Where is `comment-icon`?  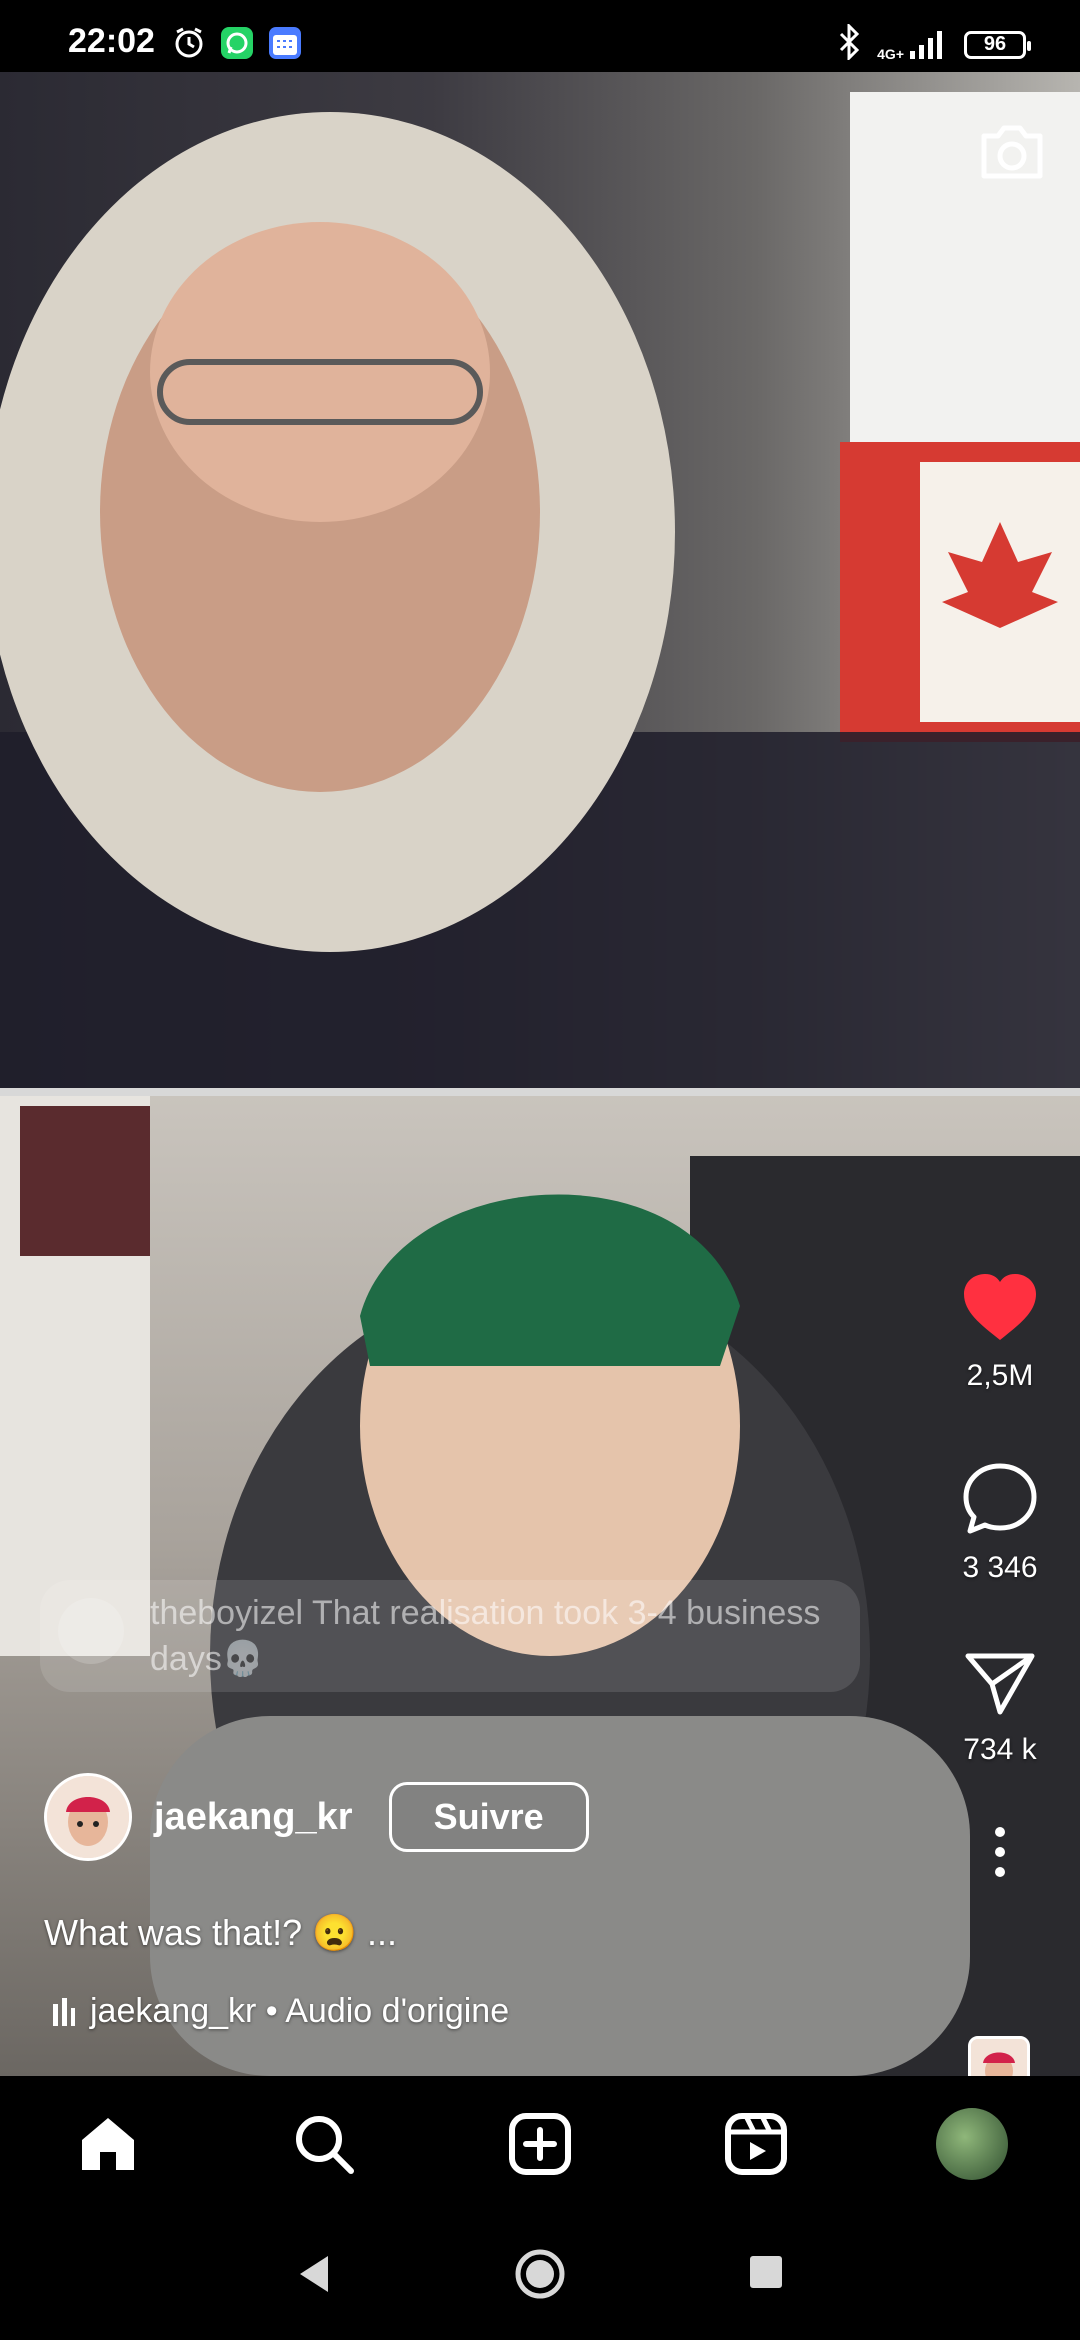 comment-icon is located at coordinates (1000, 1498).